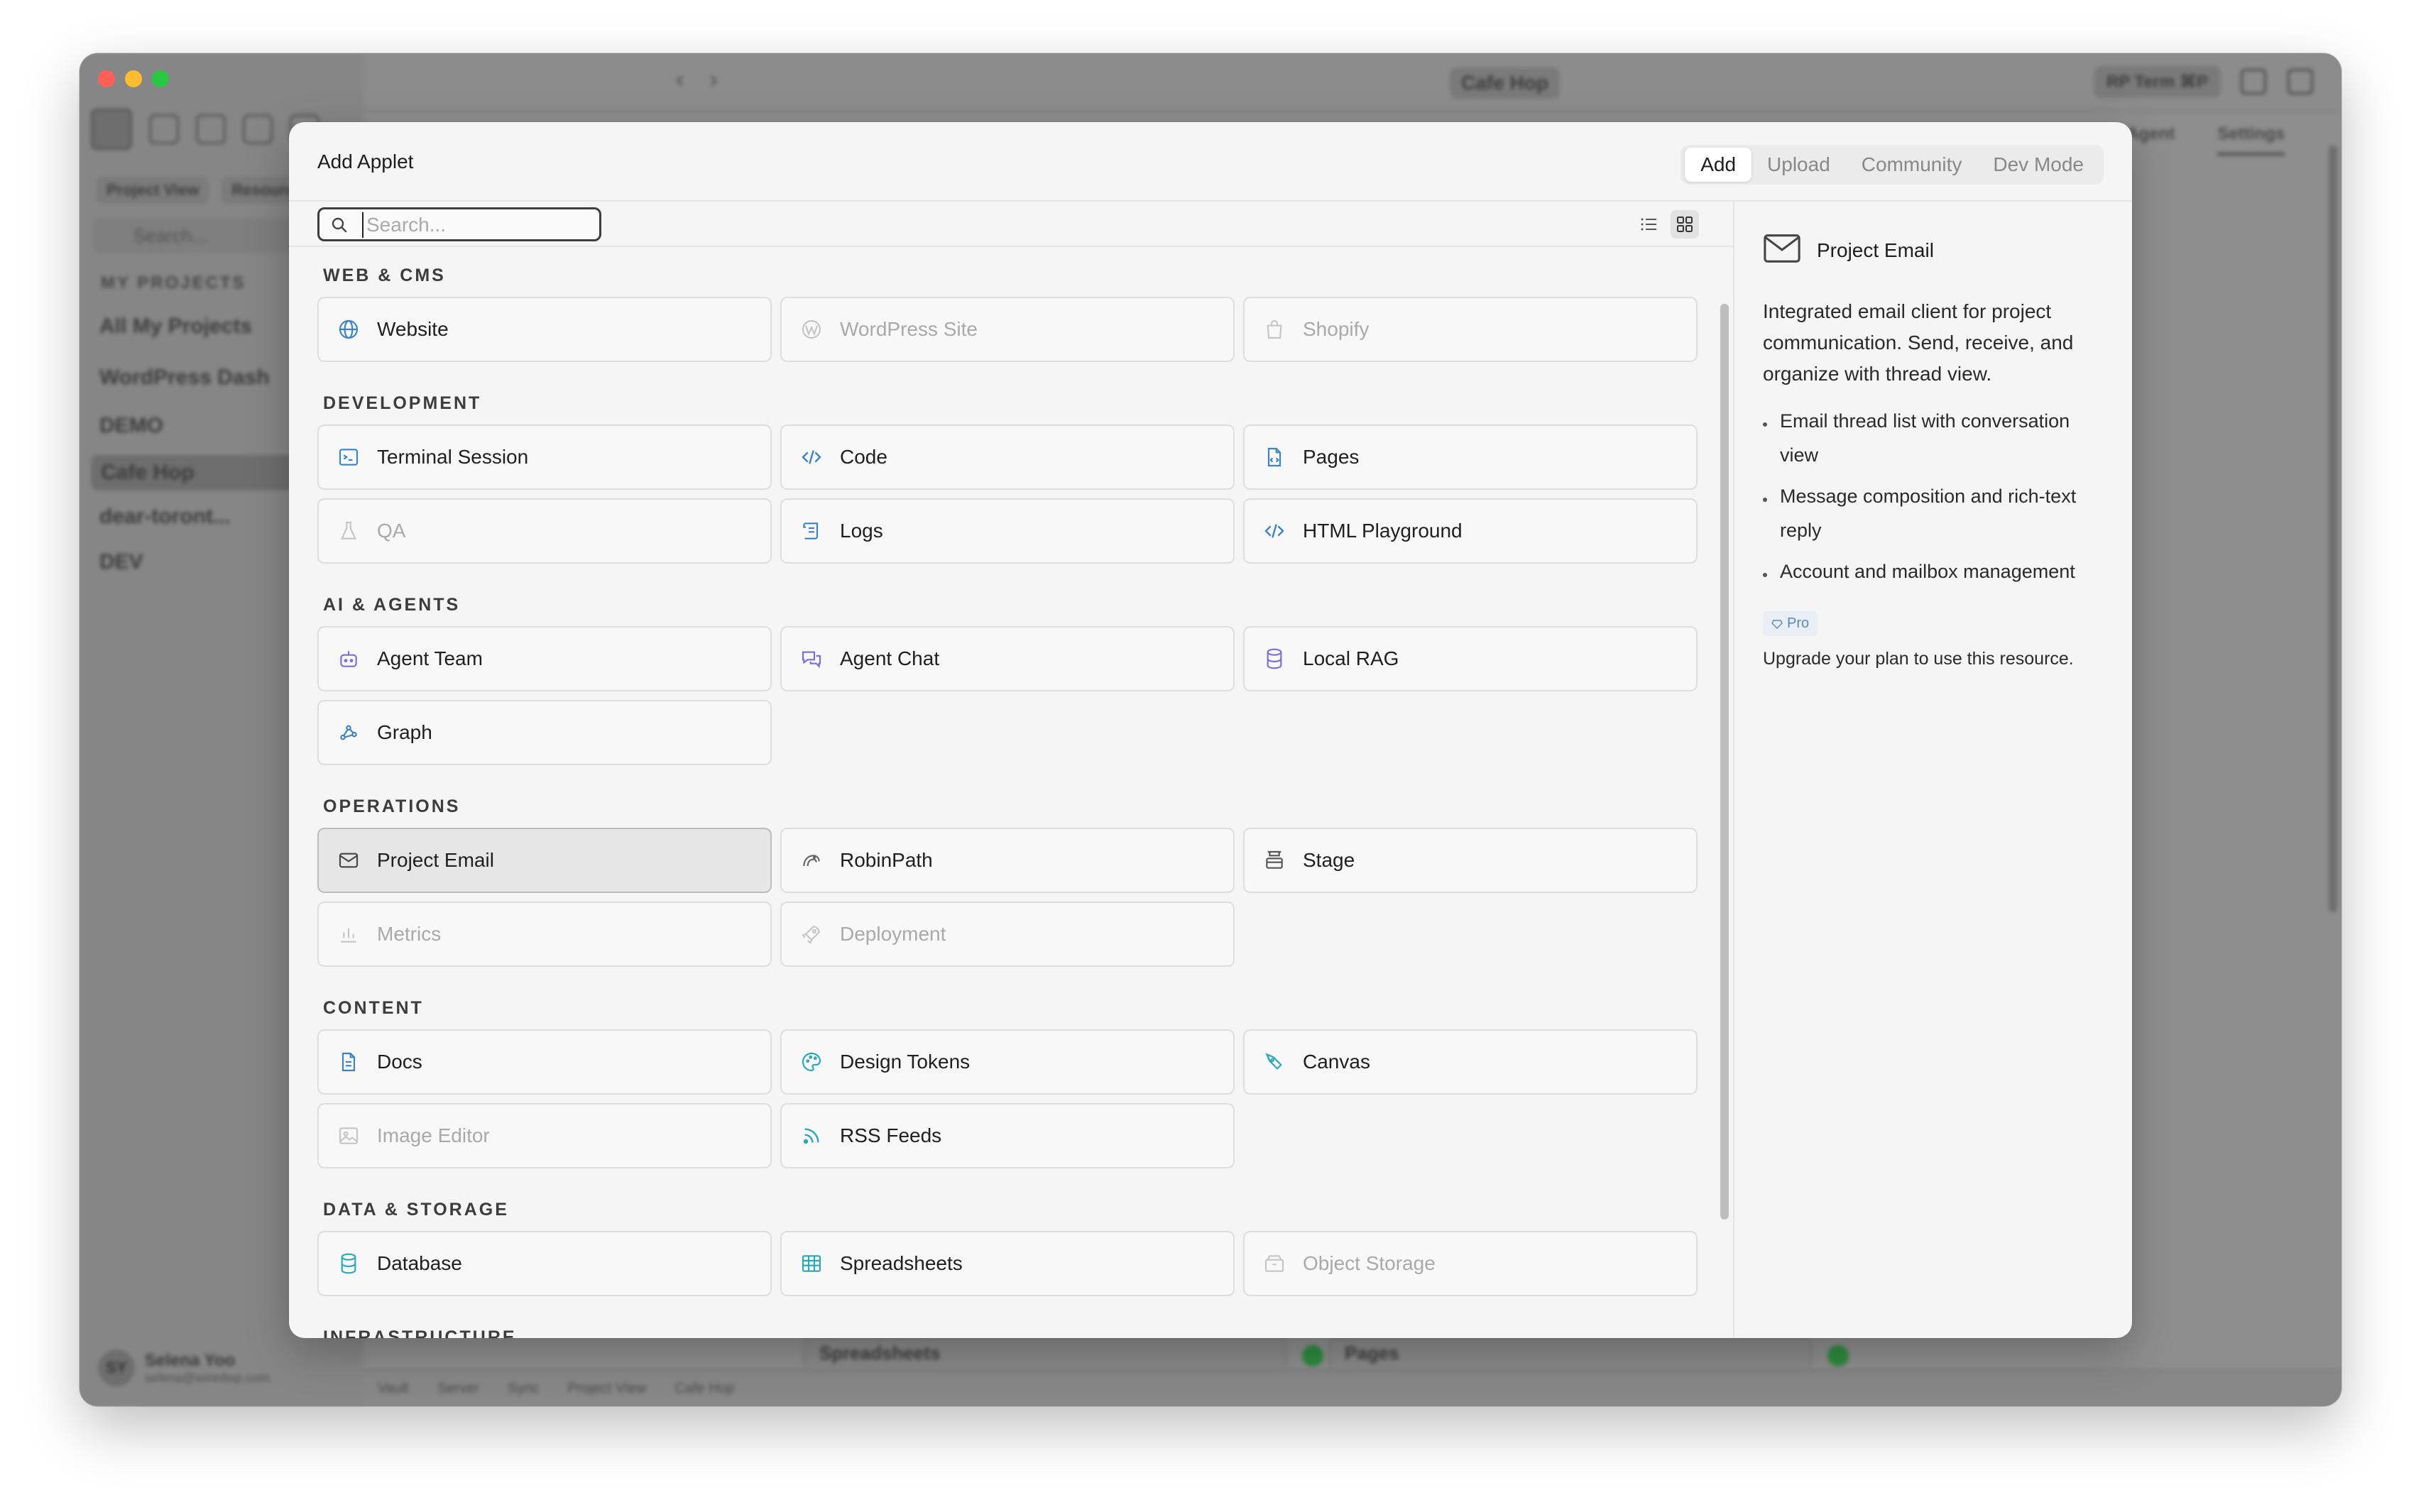  Describe the element at coordinates (863, 457) in the screenshot. I see `applet-label: Code` at that location.